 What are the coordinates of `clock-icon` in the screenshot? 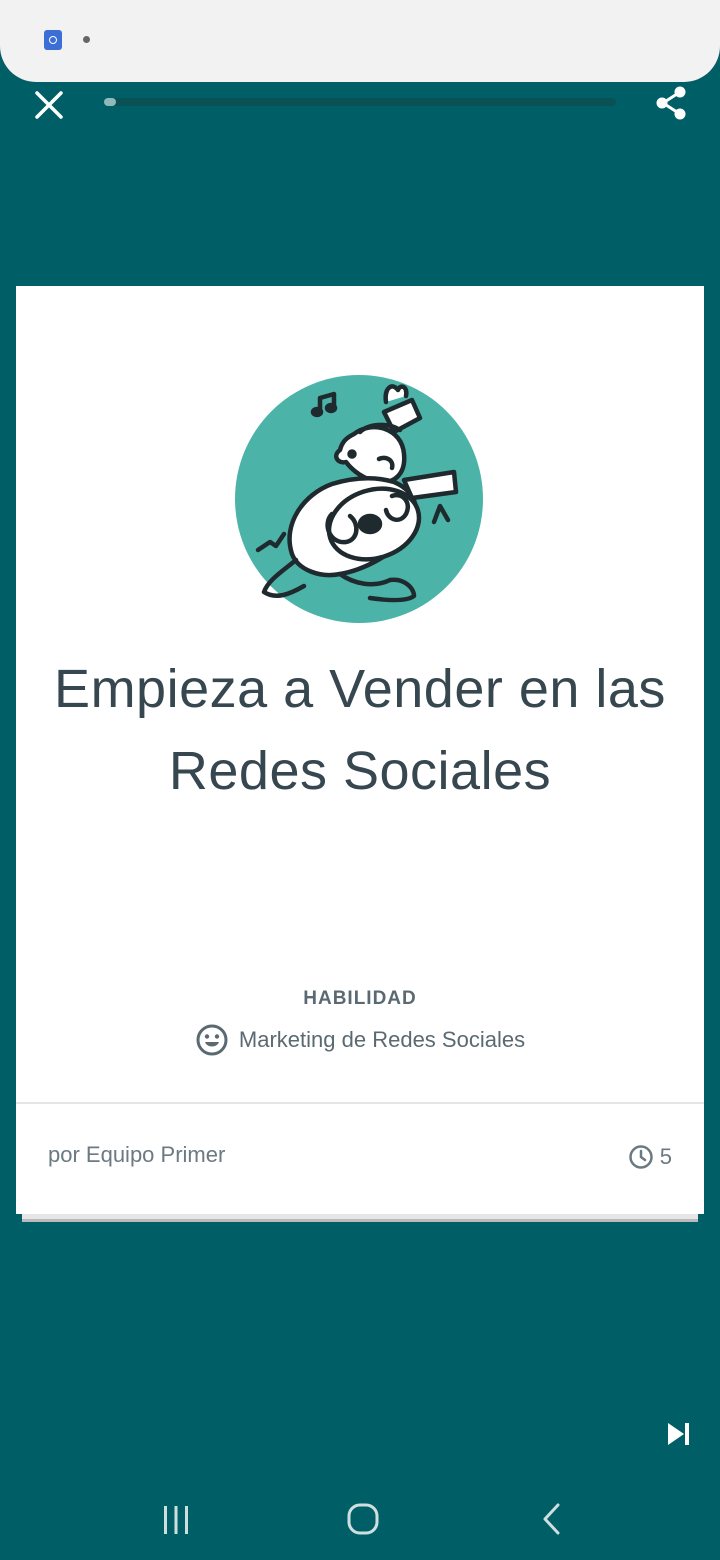 It's located at (641, 1157).